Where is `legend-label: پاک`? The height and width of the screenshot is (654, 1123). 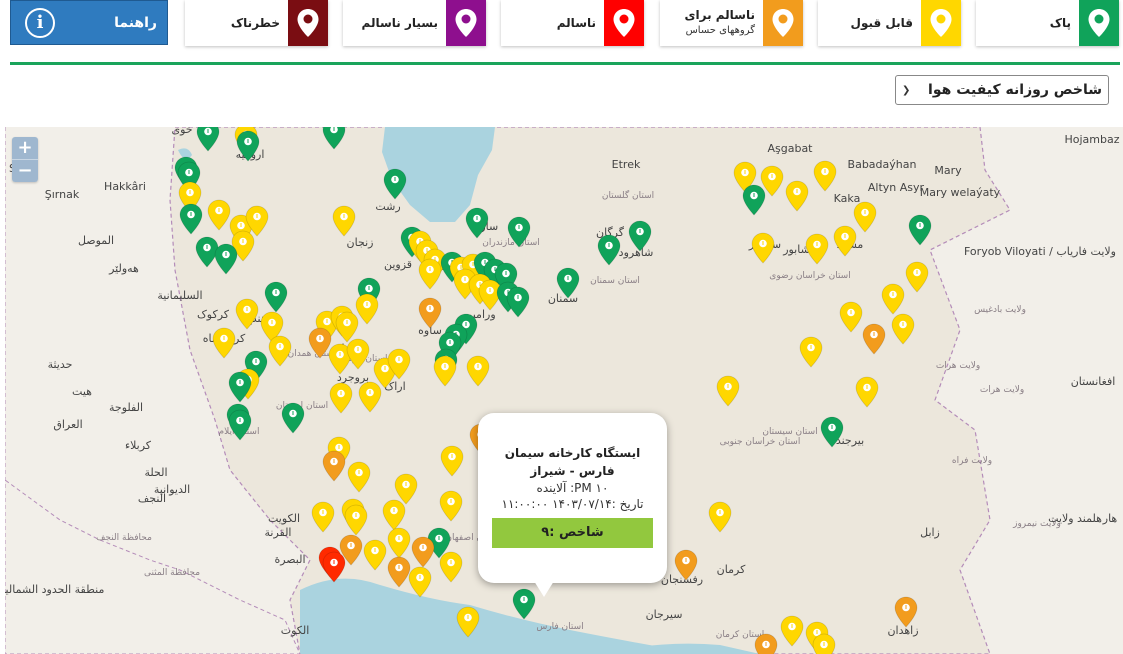
legend-label: پاک is located at coordinates (1060, 22).